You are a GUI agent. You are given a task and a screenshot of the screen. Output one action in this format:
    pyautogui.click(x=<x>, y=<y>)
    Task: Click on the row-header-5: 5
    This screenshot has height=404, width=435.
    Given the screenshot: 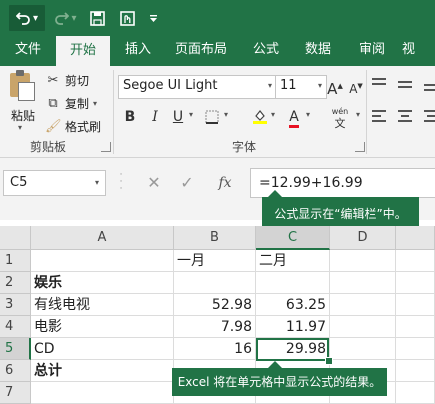 What is the action you would take?
    pyautogui.click(x=15, y=349)
    